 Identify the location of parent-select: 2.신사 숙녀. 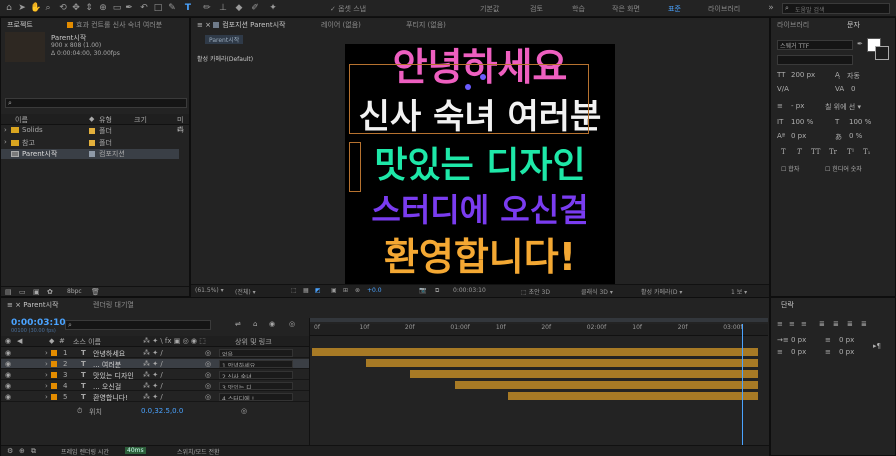
(256, 375).